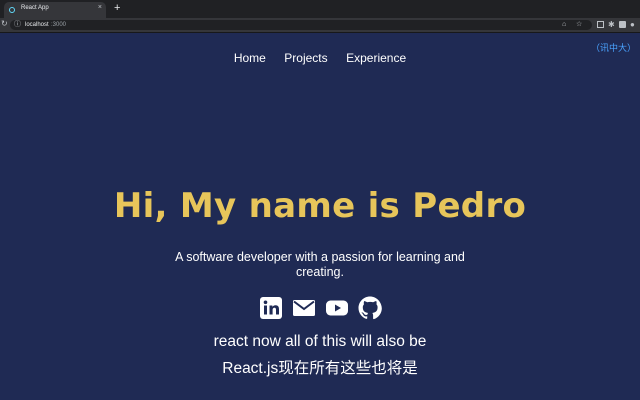 The image size is (640, 400). Describe the element at coordinates (55, 10) in the screenshot. I see `browser-tab: React App ×` at that location.